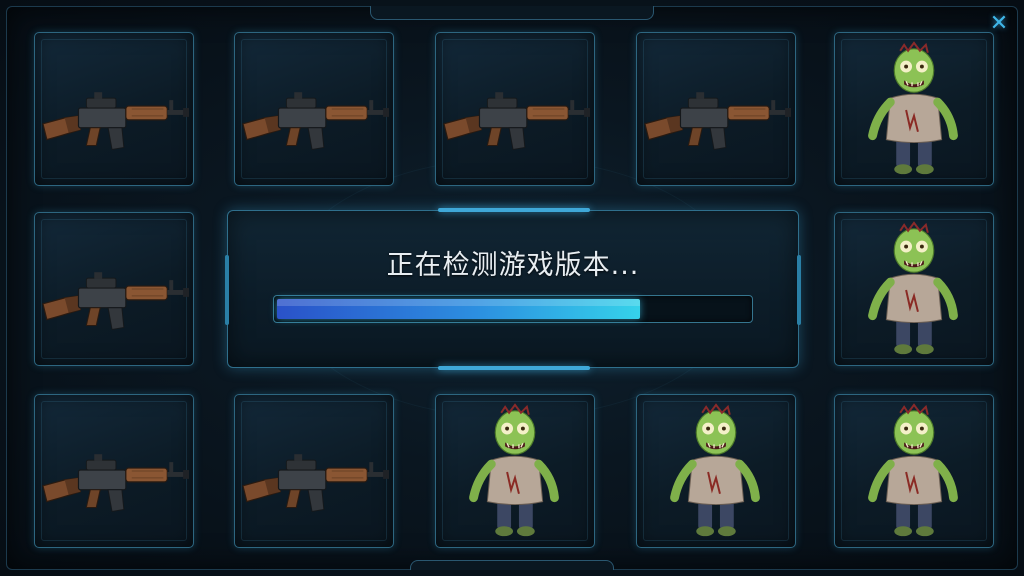 This screenshot has width=1024, height=576. I want to click on item-tile-r3c2, so click(314, 471).